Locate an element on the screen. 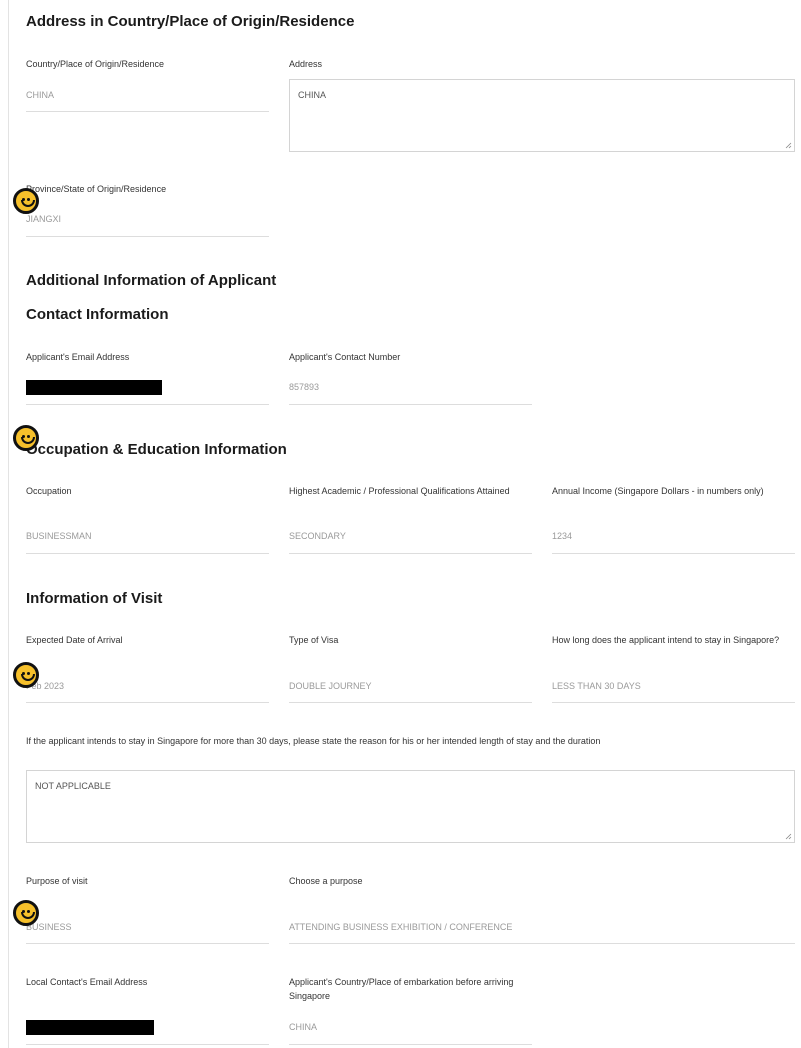 The height and width of the screenshot is (1048, 801). email-label: Applicant's Email Address is located at coordinates (78, 357).